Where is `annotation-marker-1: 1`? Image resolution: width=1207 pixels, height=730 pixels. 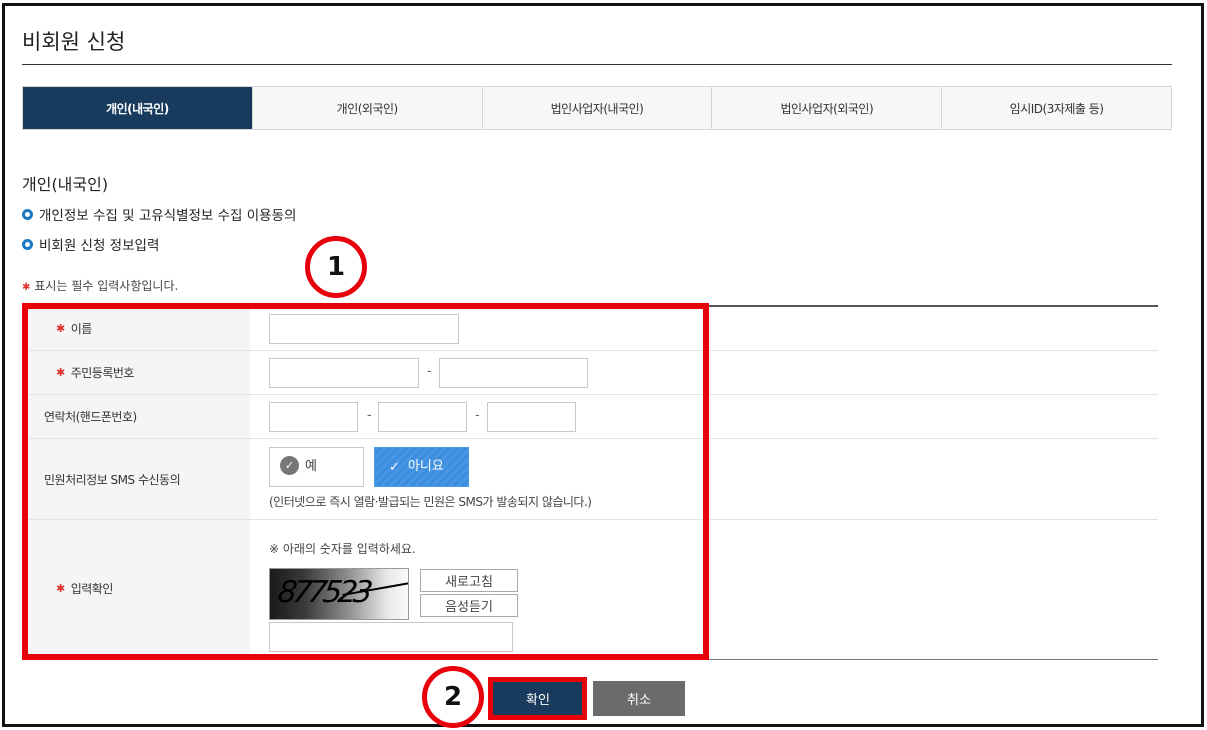 annotation-marker-1: 1 is located at coordinates (336, 267).